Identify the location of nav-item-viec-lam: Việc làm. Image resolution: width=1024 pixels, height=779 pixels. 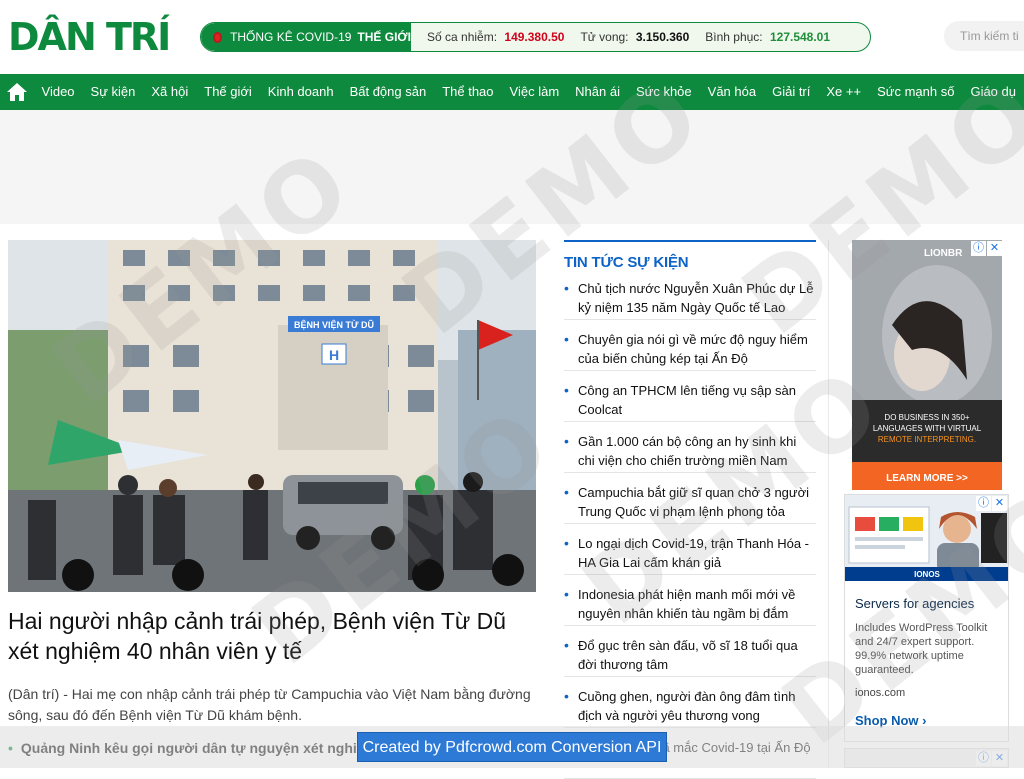
(535, 92).